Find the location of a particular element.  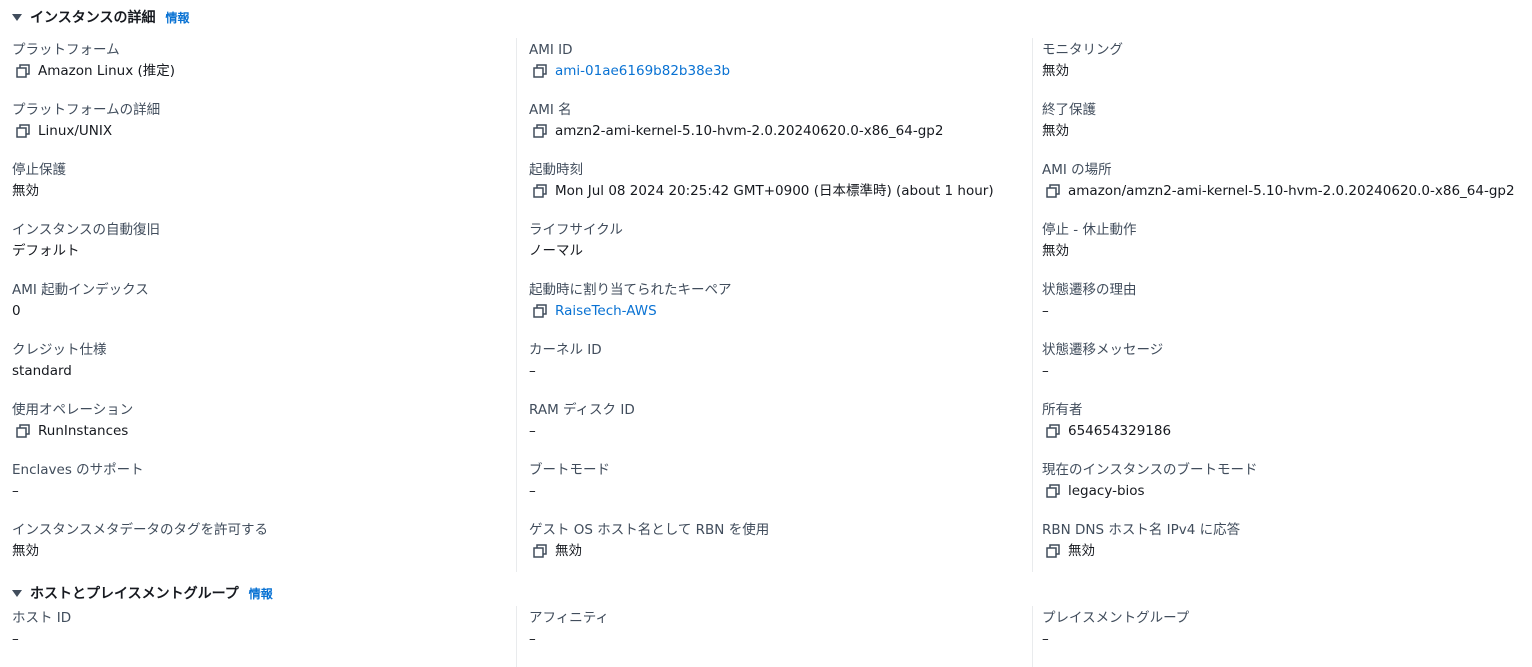

field-value: ノーマル is located at coordinates (556, 251).